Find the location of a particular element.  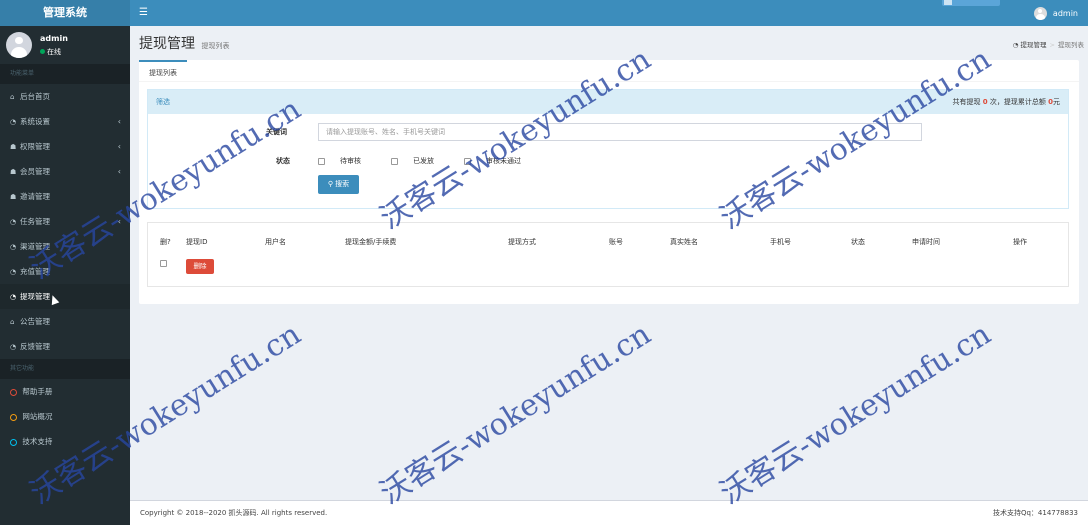

filter-title: 筛选 is located at coordinates (163, 102).